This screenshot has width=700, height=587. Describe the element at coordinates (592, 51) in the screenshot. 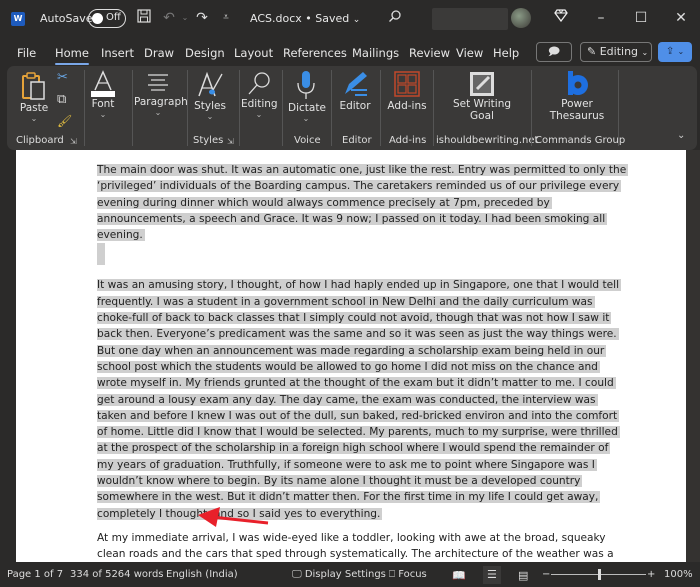

I see `pencil-icon: ✎` at that location.